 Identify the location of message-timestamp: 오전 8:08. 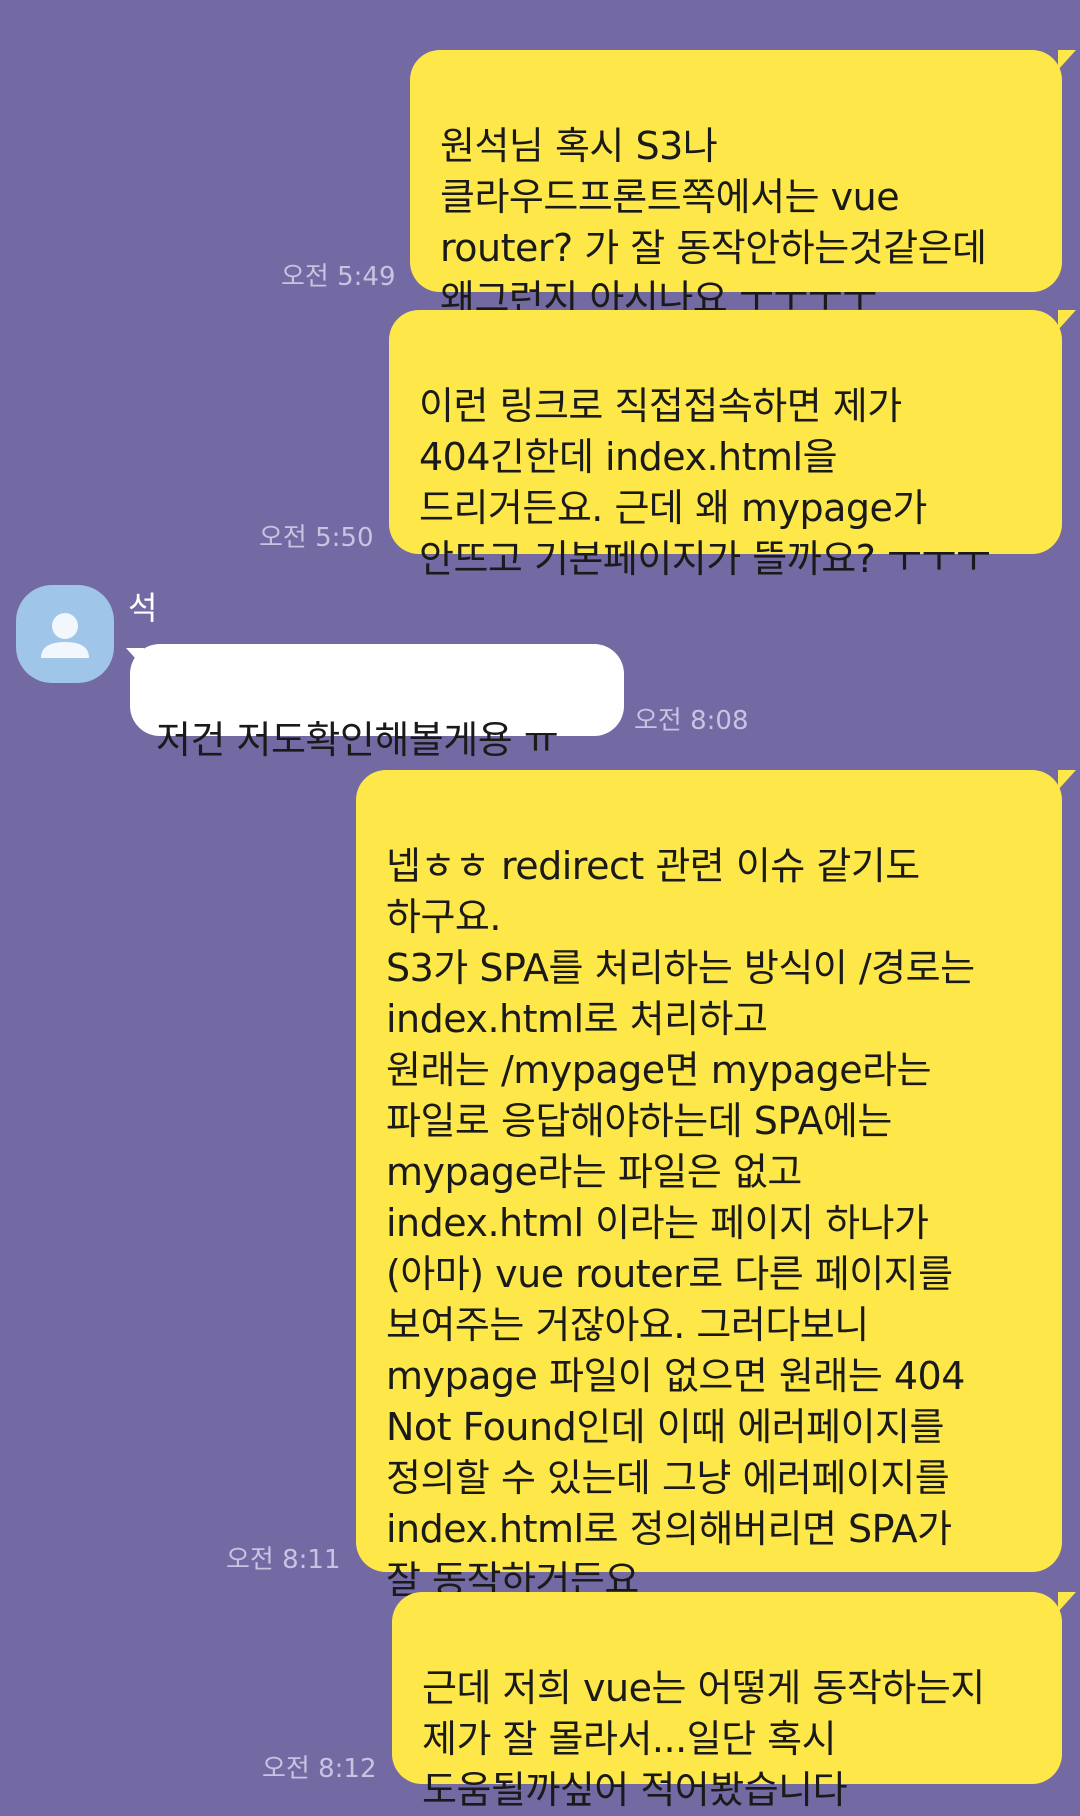
(691, 721).